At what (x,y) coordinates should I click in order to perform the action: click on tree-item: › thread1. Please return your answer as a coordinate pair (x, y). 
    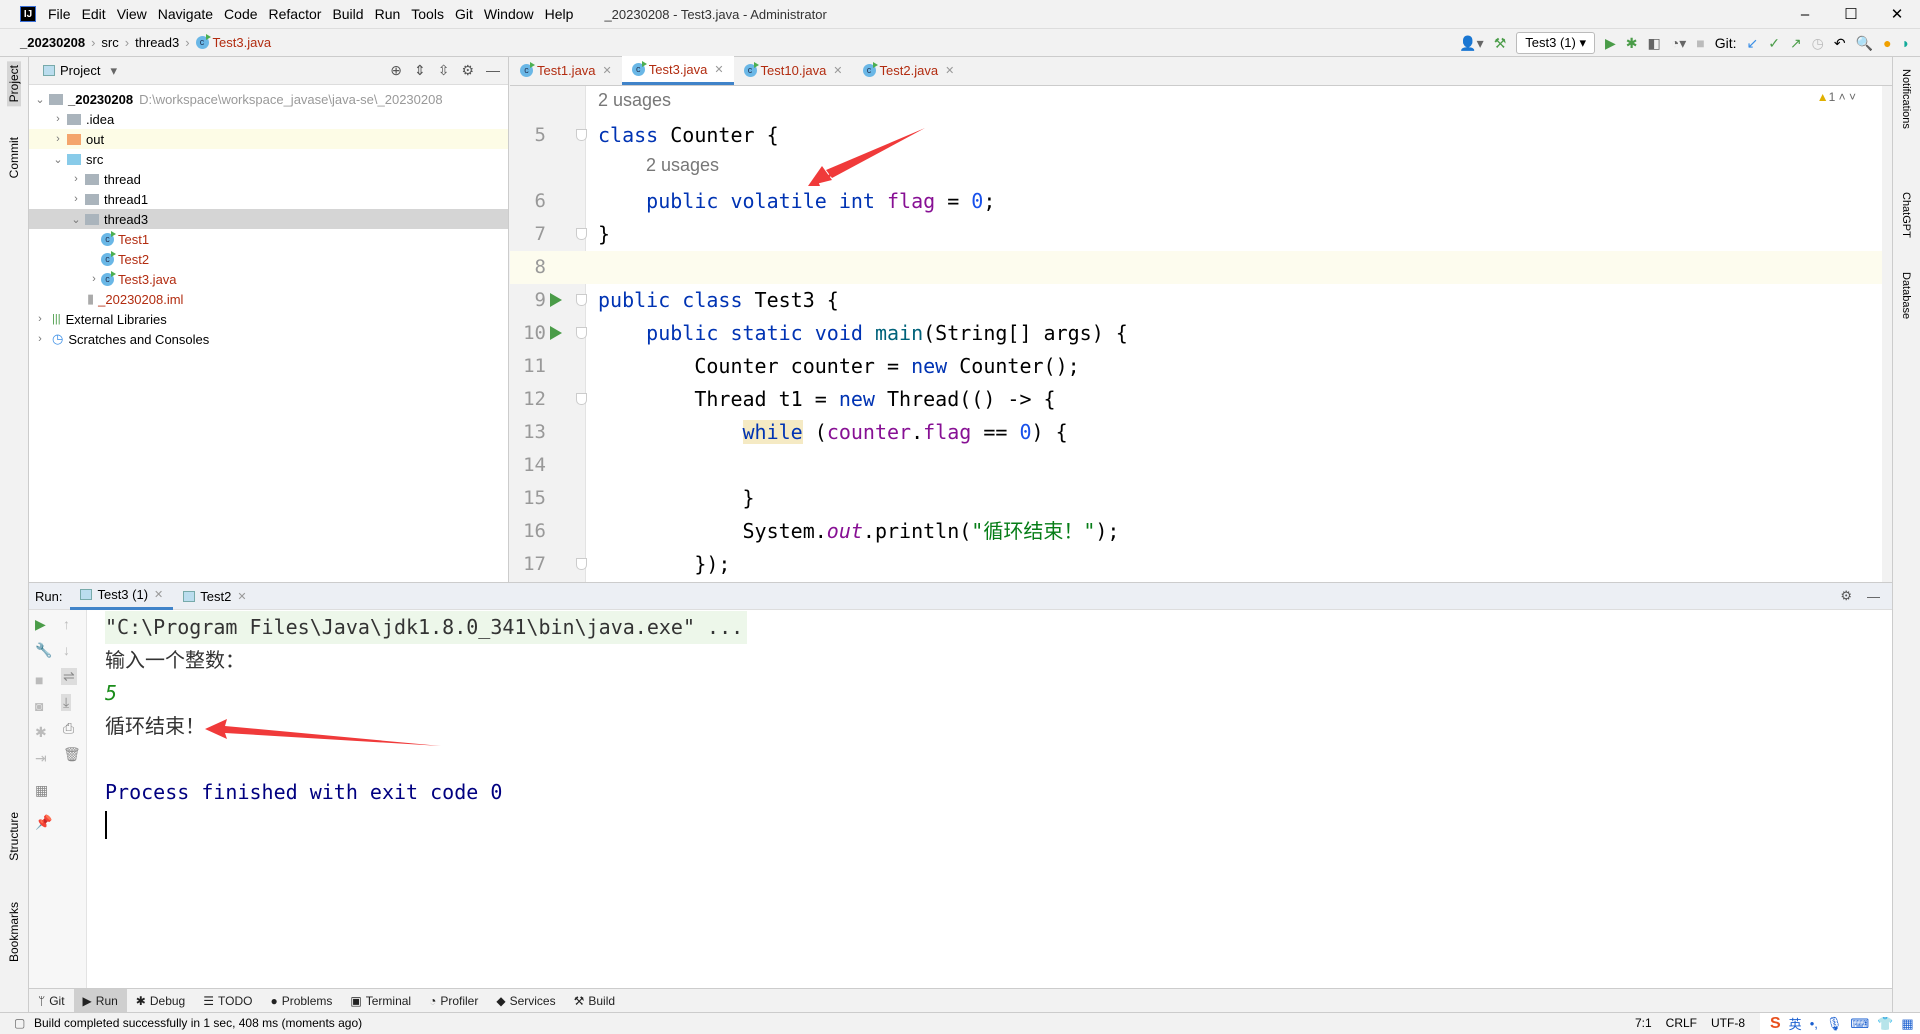
    Looking at the image, I should click on (268, 199).